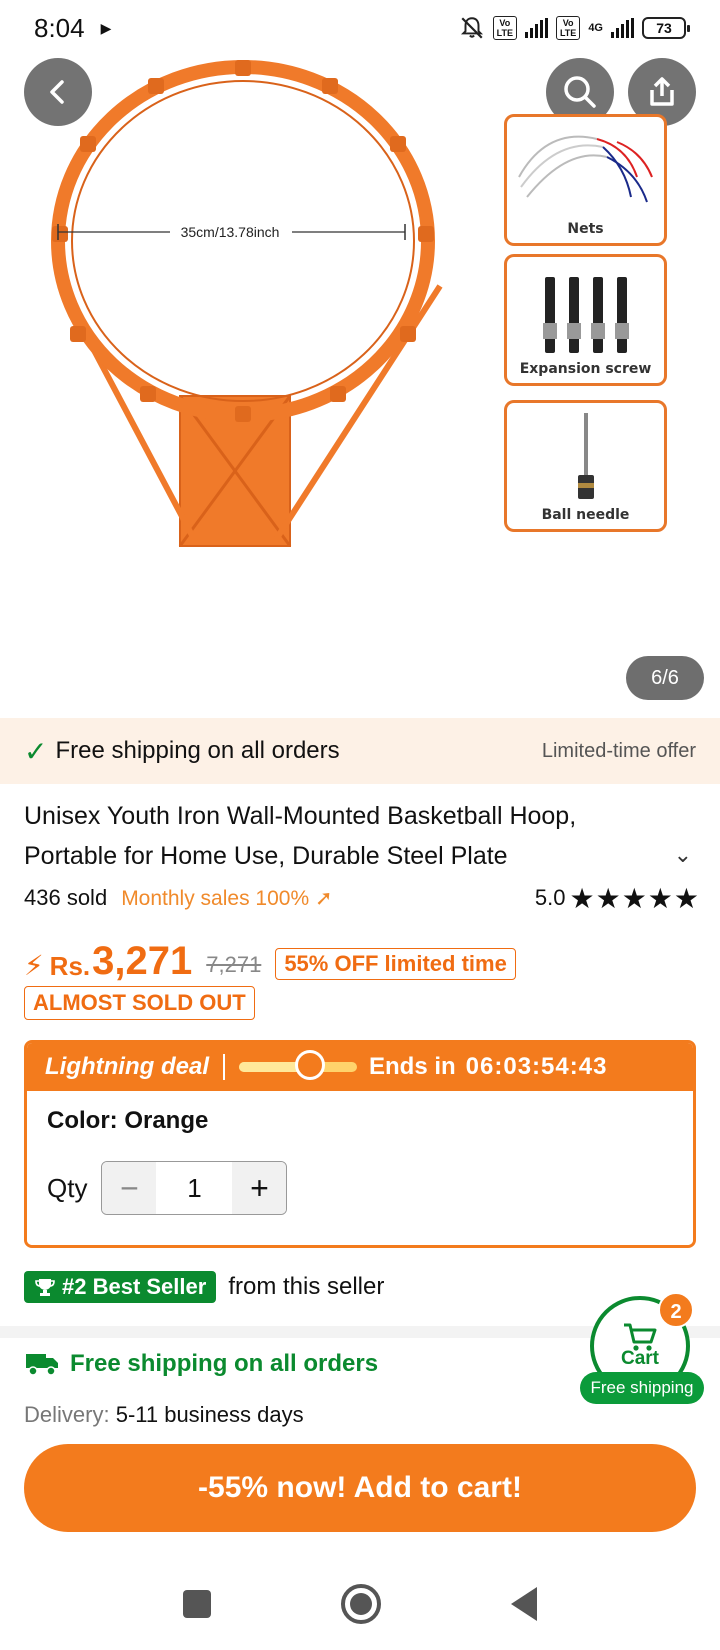 The image size is (720, 1650). I want to click on quantity-row: Qty − 1 +, so click(360, 1188).